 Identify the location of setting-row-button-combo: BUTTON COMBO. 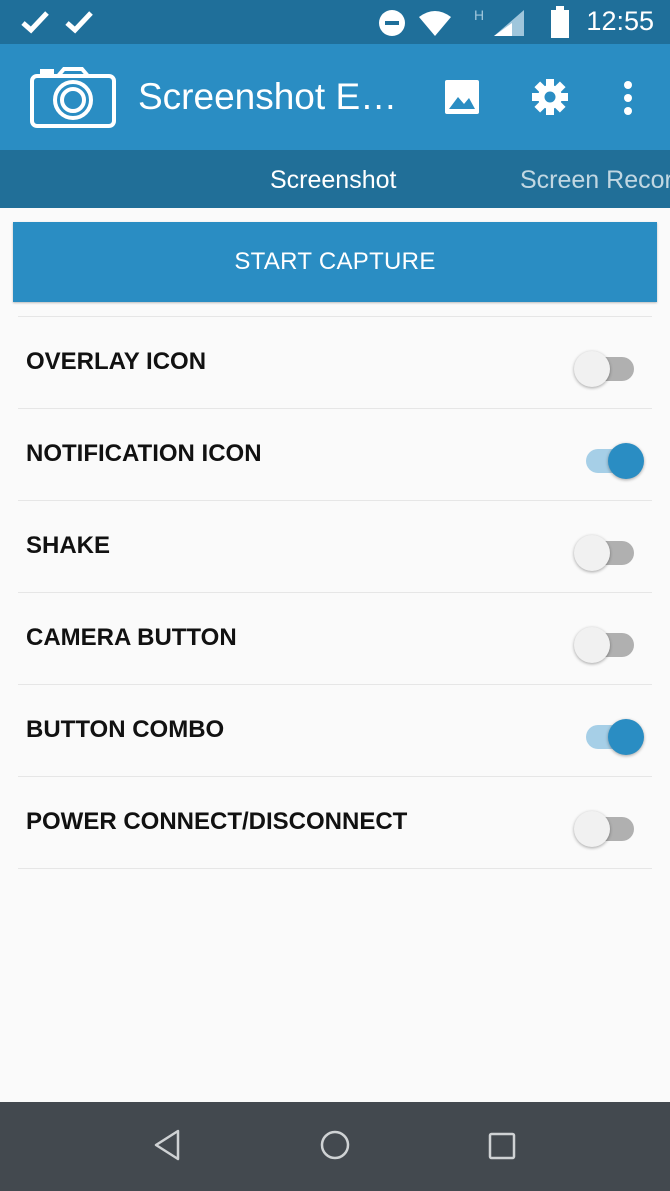
(335, 731).